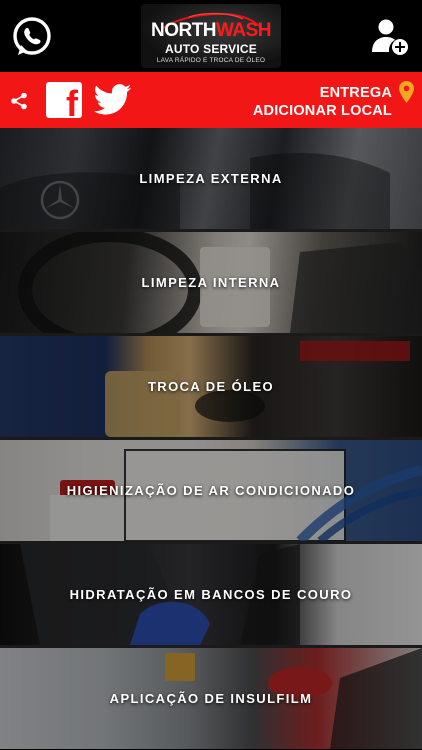  Describe the element at coordinates (64, 102) in the screenshot. I see `facebook-icon: f` at that location.